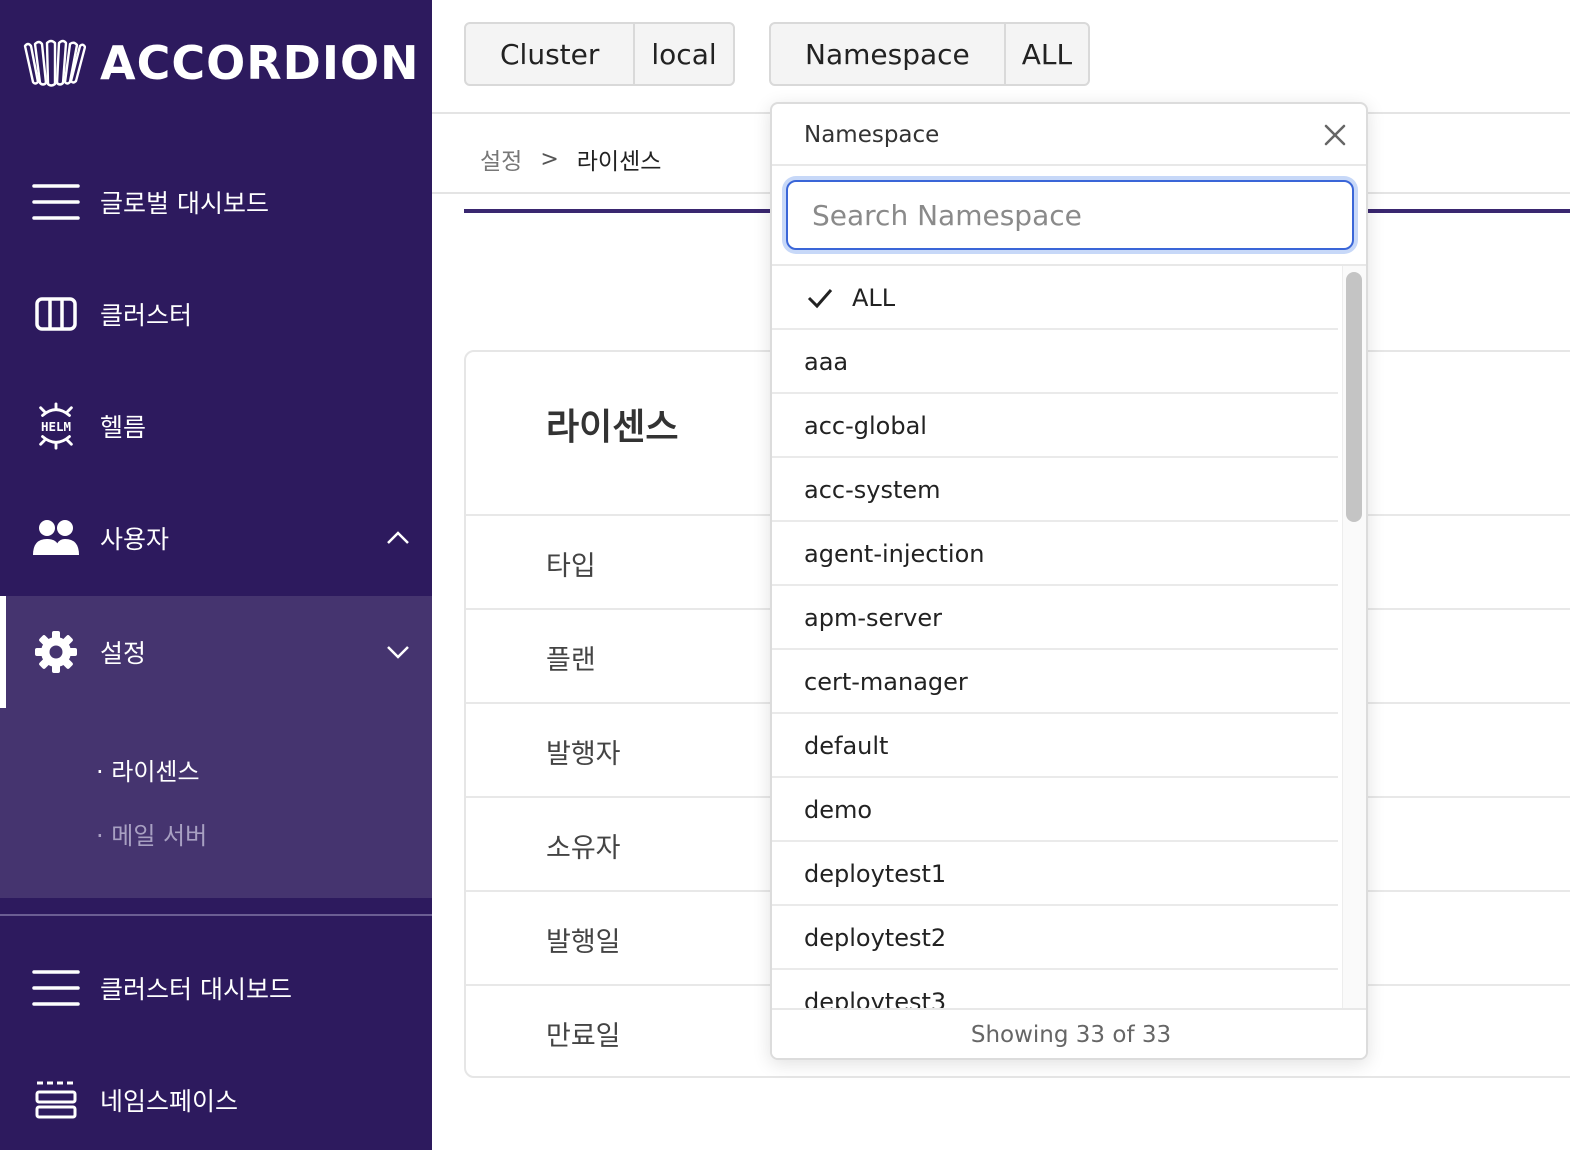 The height and width of the screenshot is (1156, 1570). What do you see at coordinates (260, 63) in the screenshot?
I see `brand-name: ACCORDION` at bounding box center [260, 63].